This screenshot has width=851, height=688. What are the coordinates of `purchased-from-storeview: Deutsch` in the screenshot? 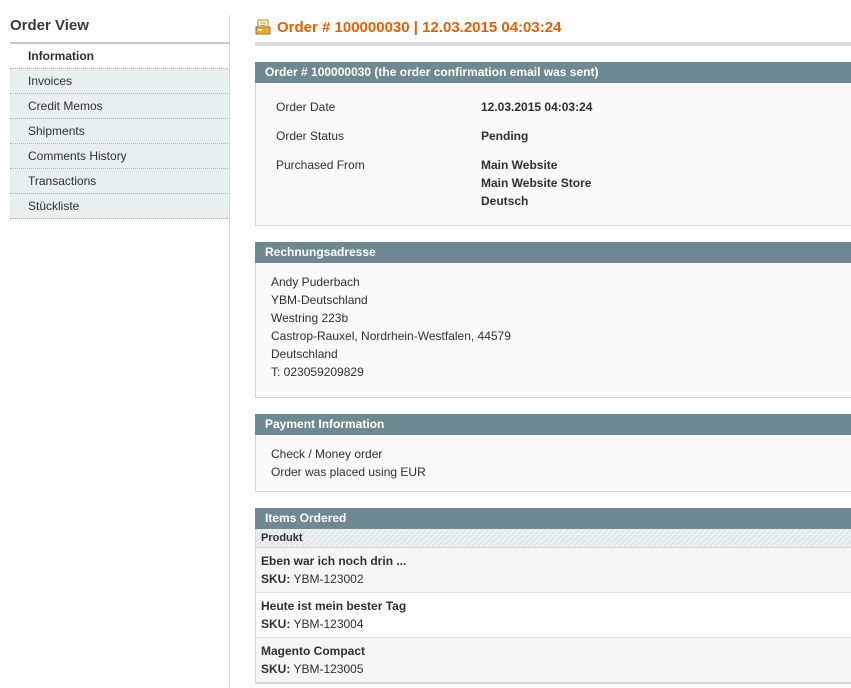 It's located at (505, 201).